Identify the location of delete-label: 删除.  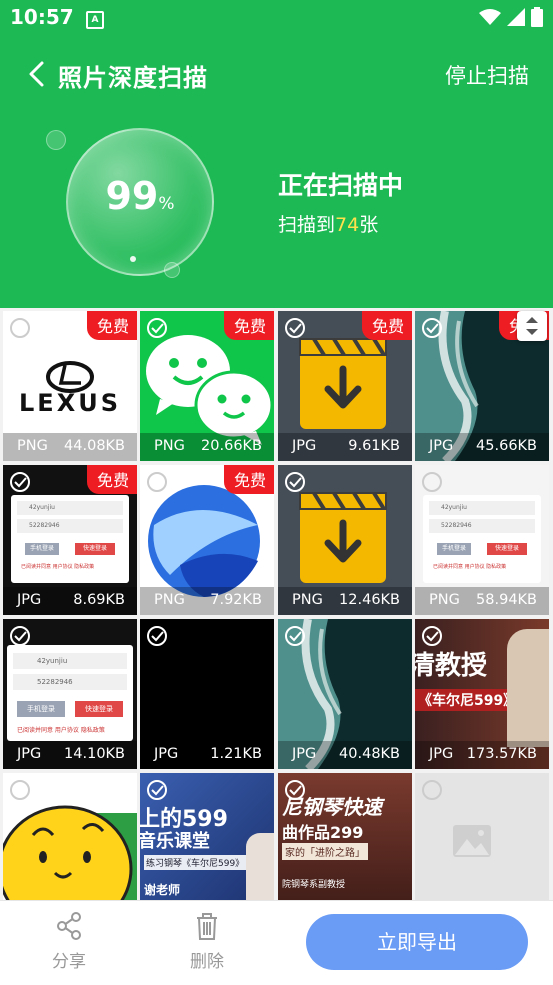
(207, 962).